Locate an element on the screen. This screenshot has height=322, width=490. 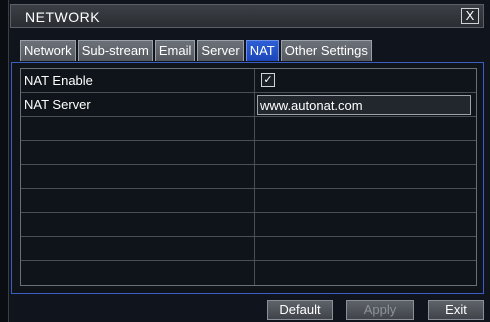
tab-sub-stream: Sub-stream is located at coordinates (115, 50).